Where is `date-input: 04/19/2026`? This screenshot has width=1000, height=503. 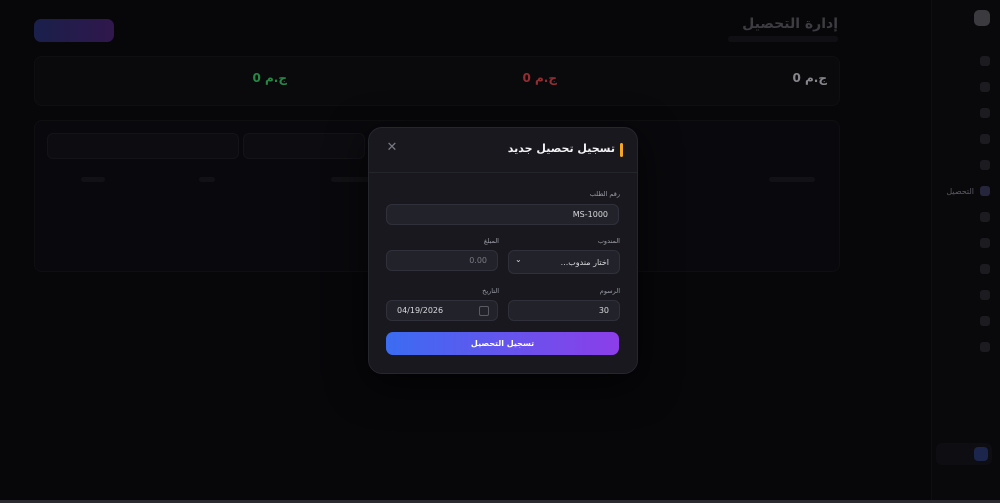 date-input: 04/19/2026 is located at coordinates (442, 310).